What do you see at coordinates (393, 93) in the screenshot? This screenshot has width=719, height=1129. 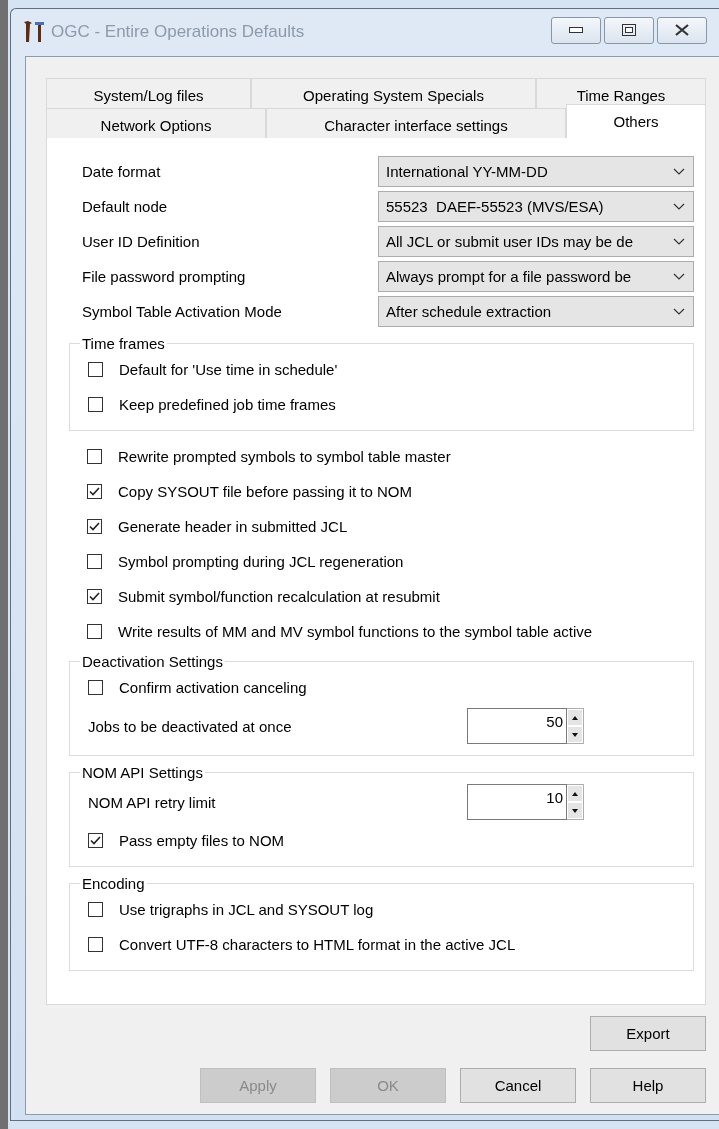 I see `tab: Operating System Specials` at bounding box center [393, 93].